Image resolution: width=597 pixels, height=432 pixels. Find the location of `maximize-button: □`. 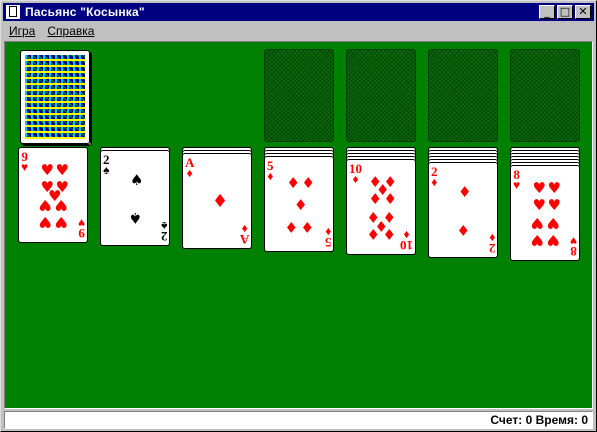

maximize-button: □ is located at coordinates (565, 12).